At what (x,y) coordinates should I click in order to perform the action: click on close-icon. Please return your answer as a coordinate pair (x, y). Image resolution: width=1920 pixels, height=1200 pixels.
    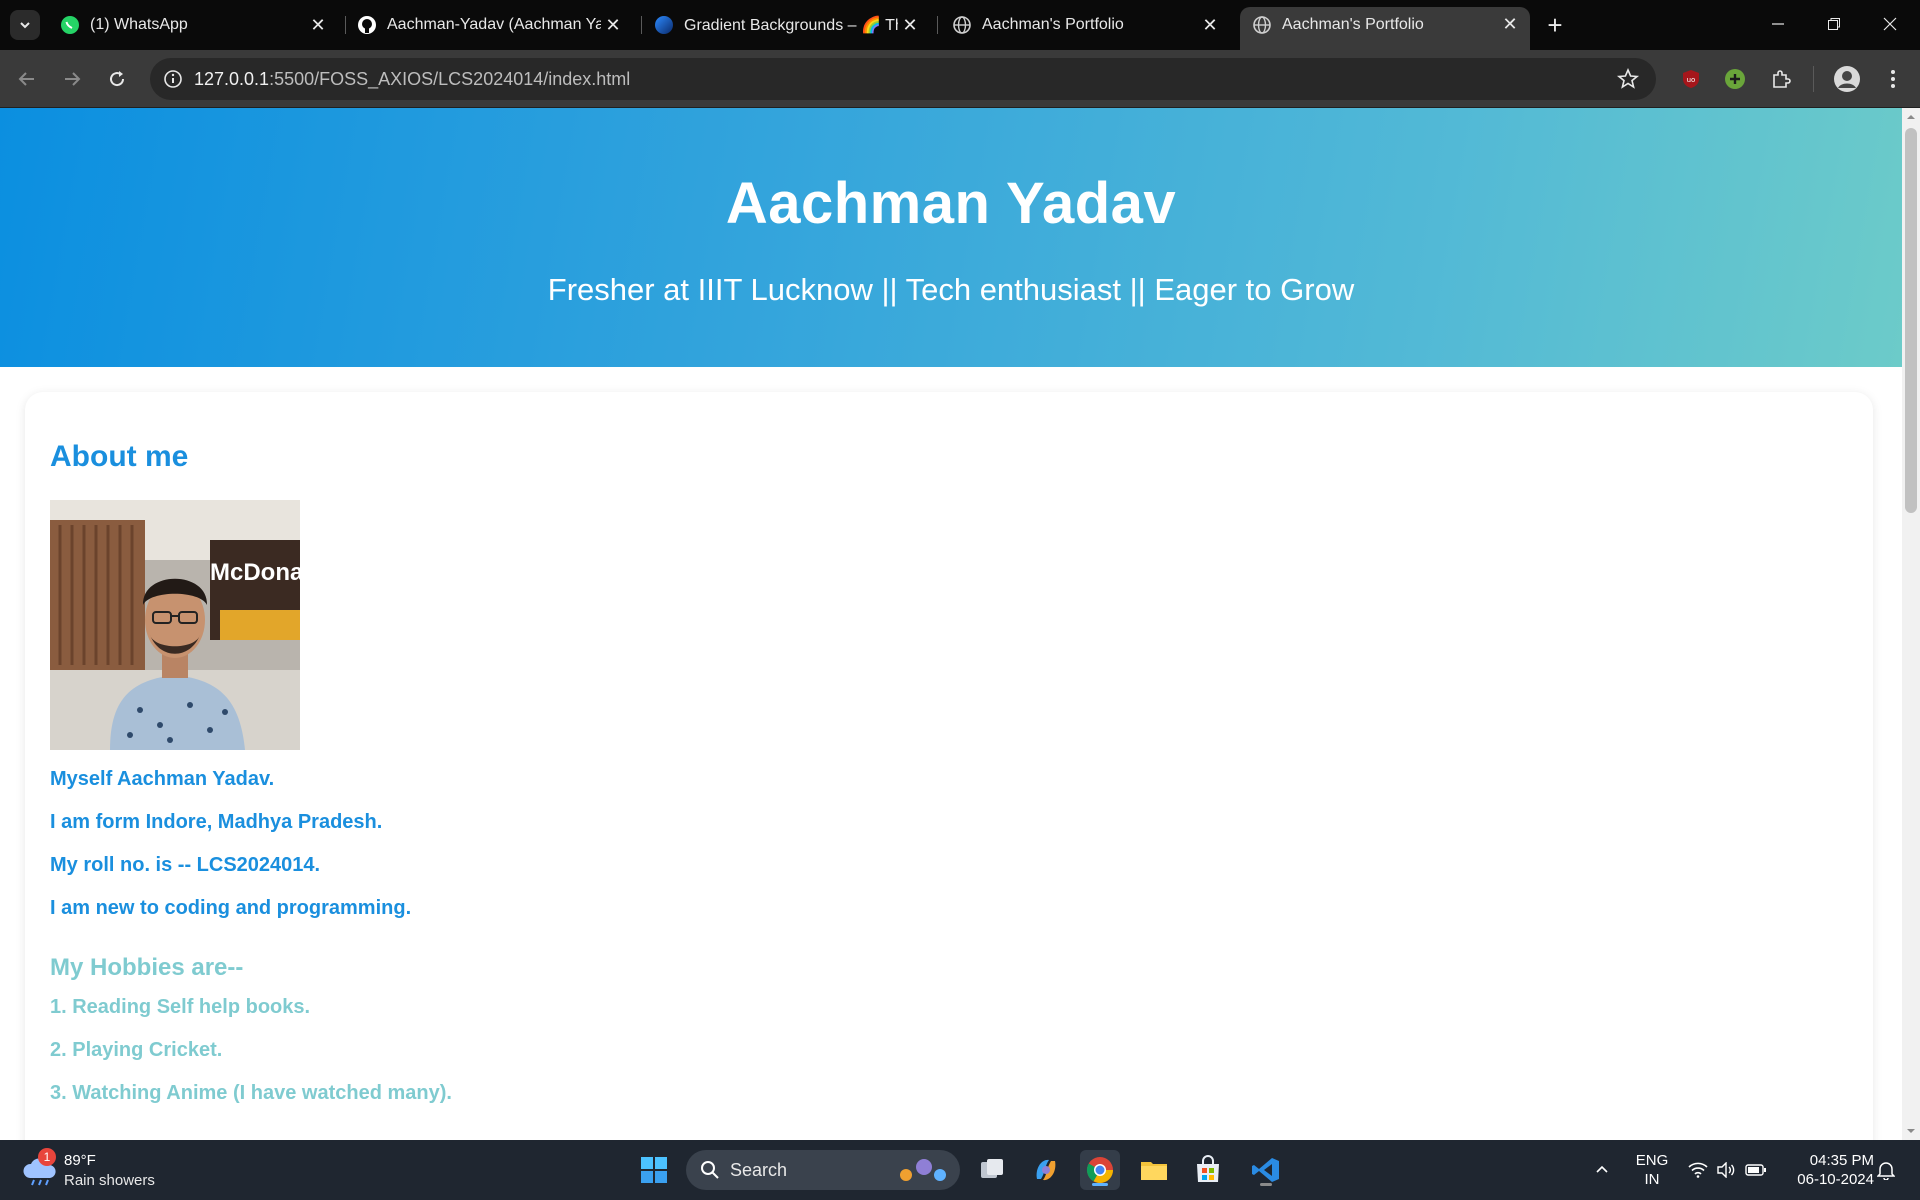
    Looking at the image, I should click on (1890, 24).